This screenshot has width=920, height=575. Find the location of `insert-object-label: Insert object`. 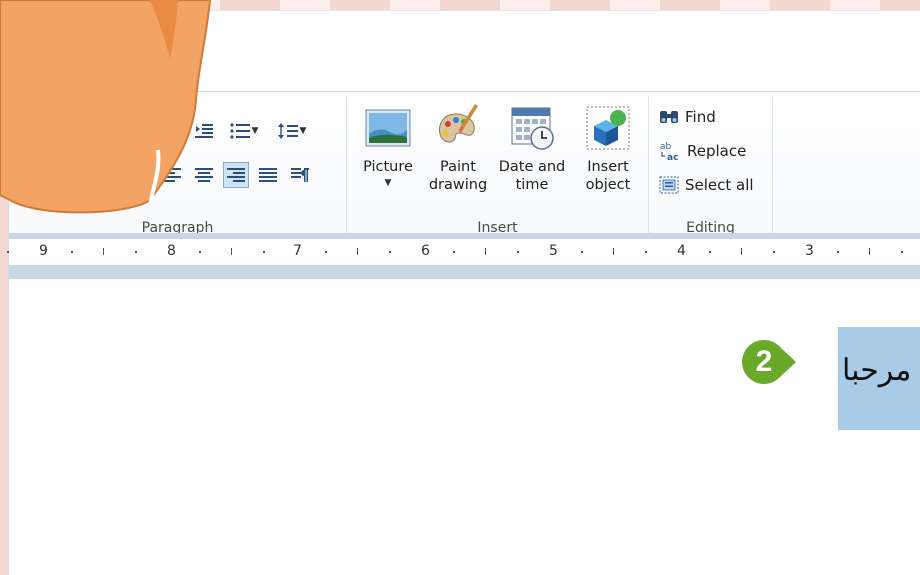

insert-object-label: Insert object is located at coordinates (608, 176).